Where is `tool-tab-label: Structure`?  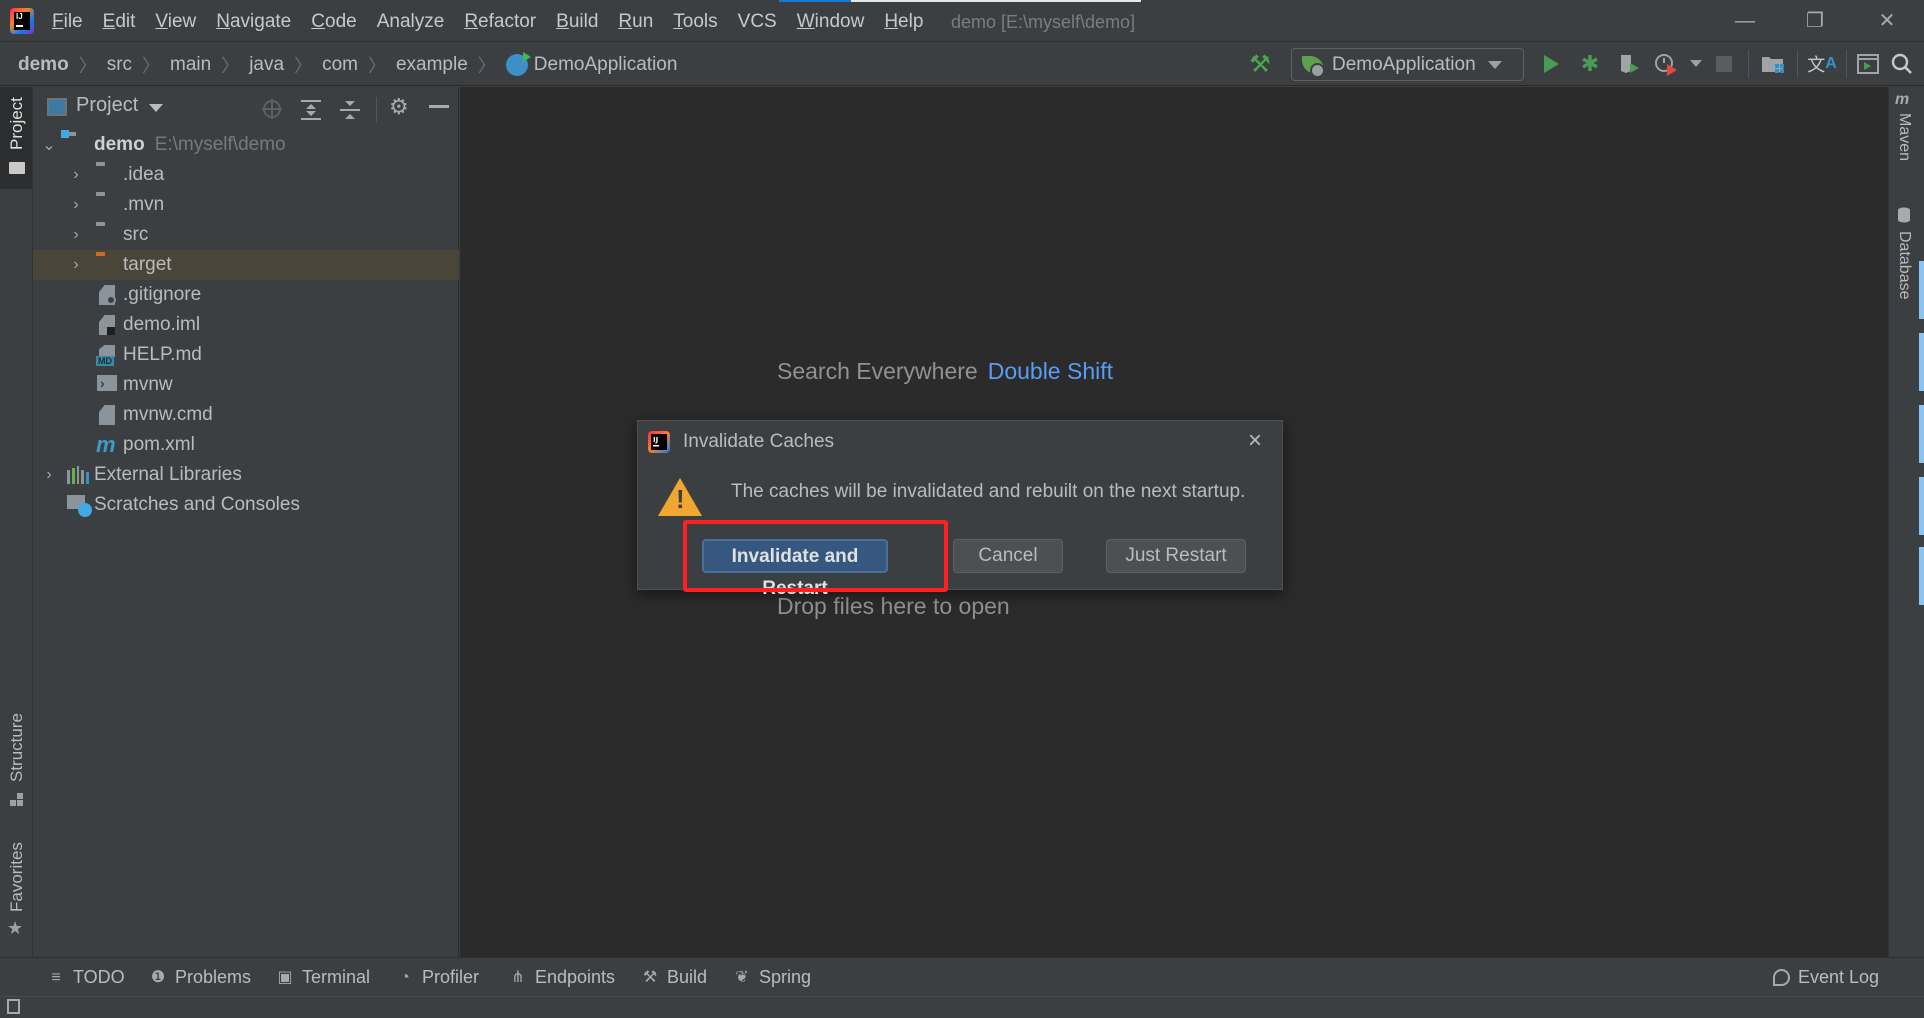 tool-tab-label: Structure is located at coordinates (16, 747).